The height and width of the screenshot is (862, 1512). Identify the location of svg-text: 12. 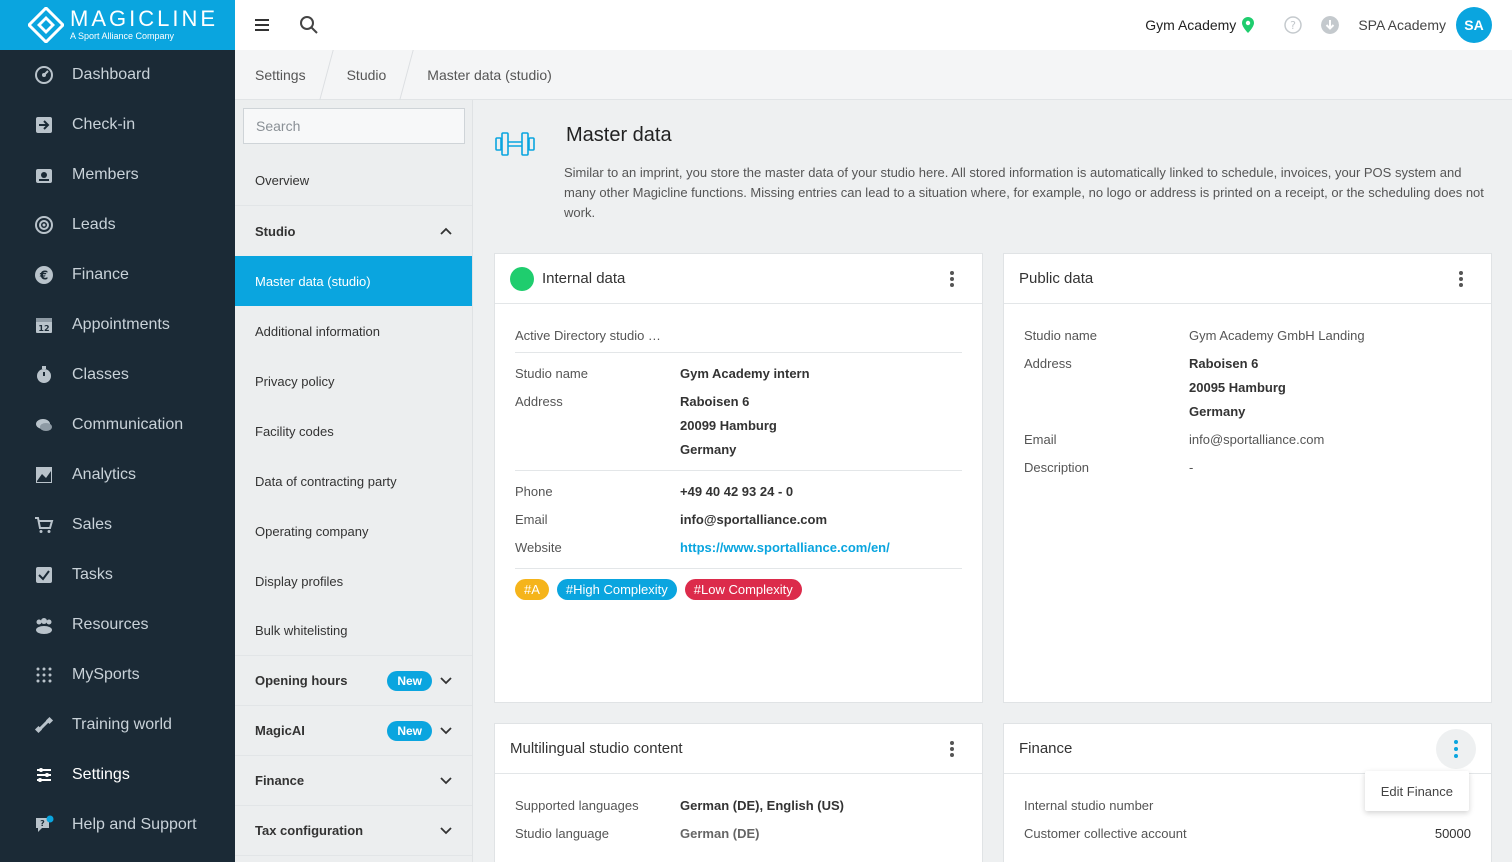
(43, 328).